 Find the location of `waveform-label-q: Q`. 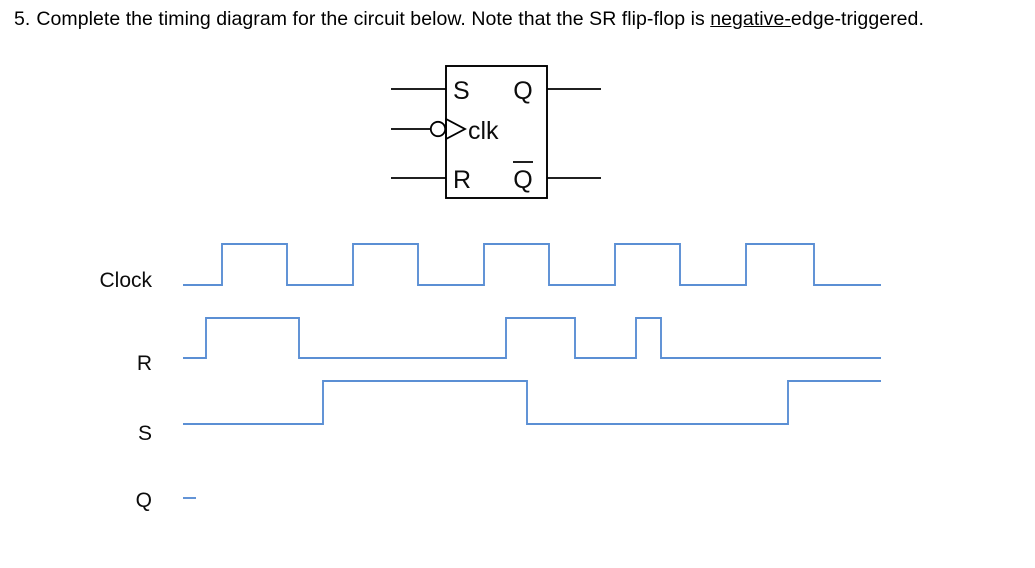

waveform-label-q: Q is located at coordinates (144, 500).